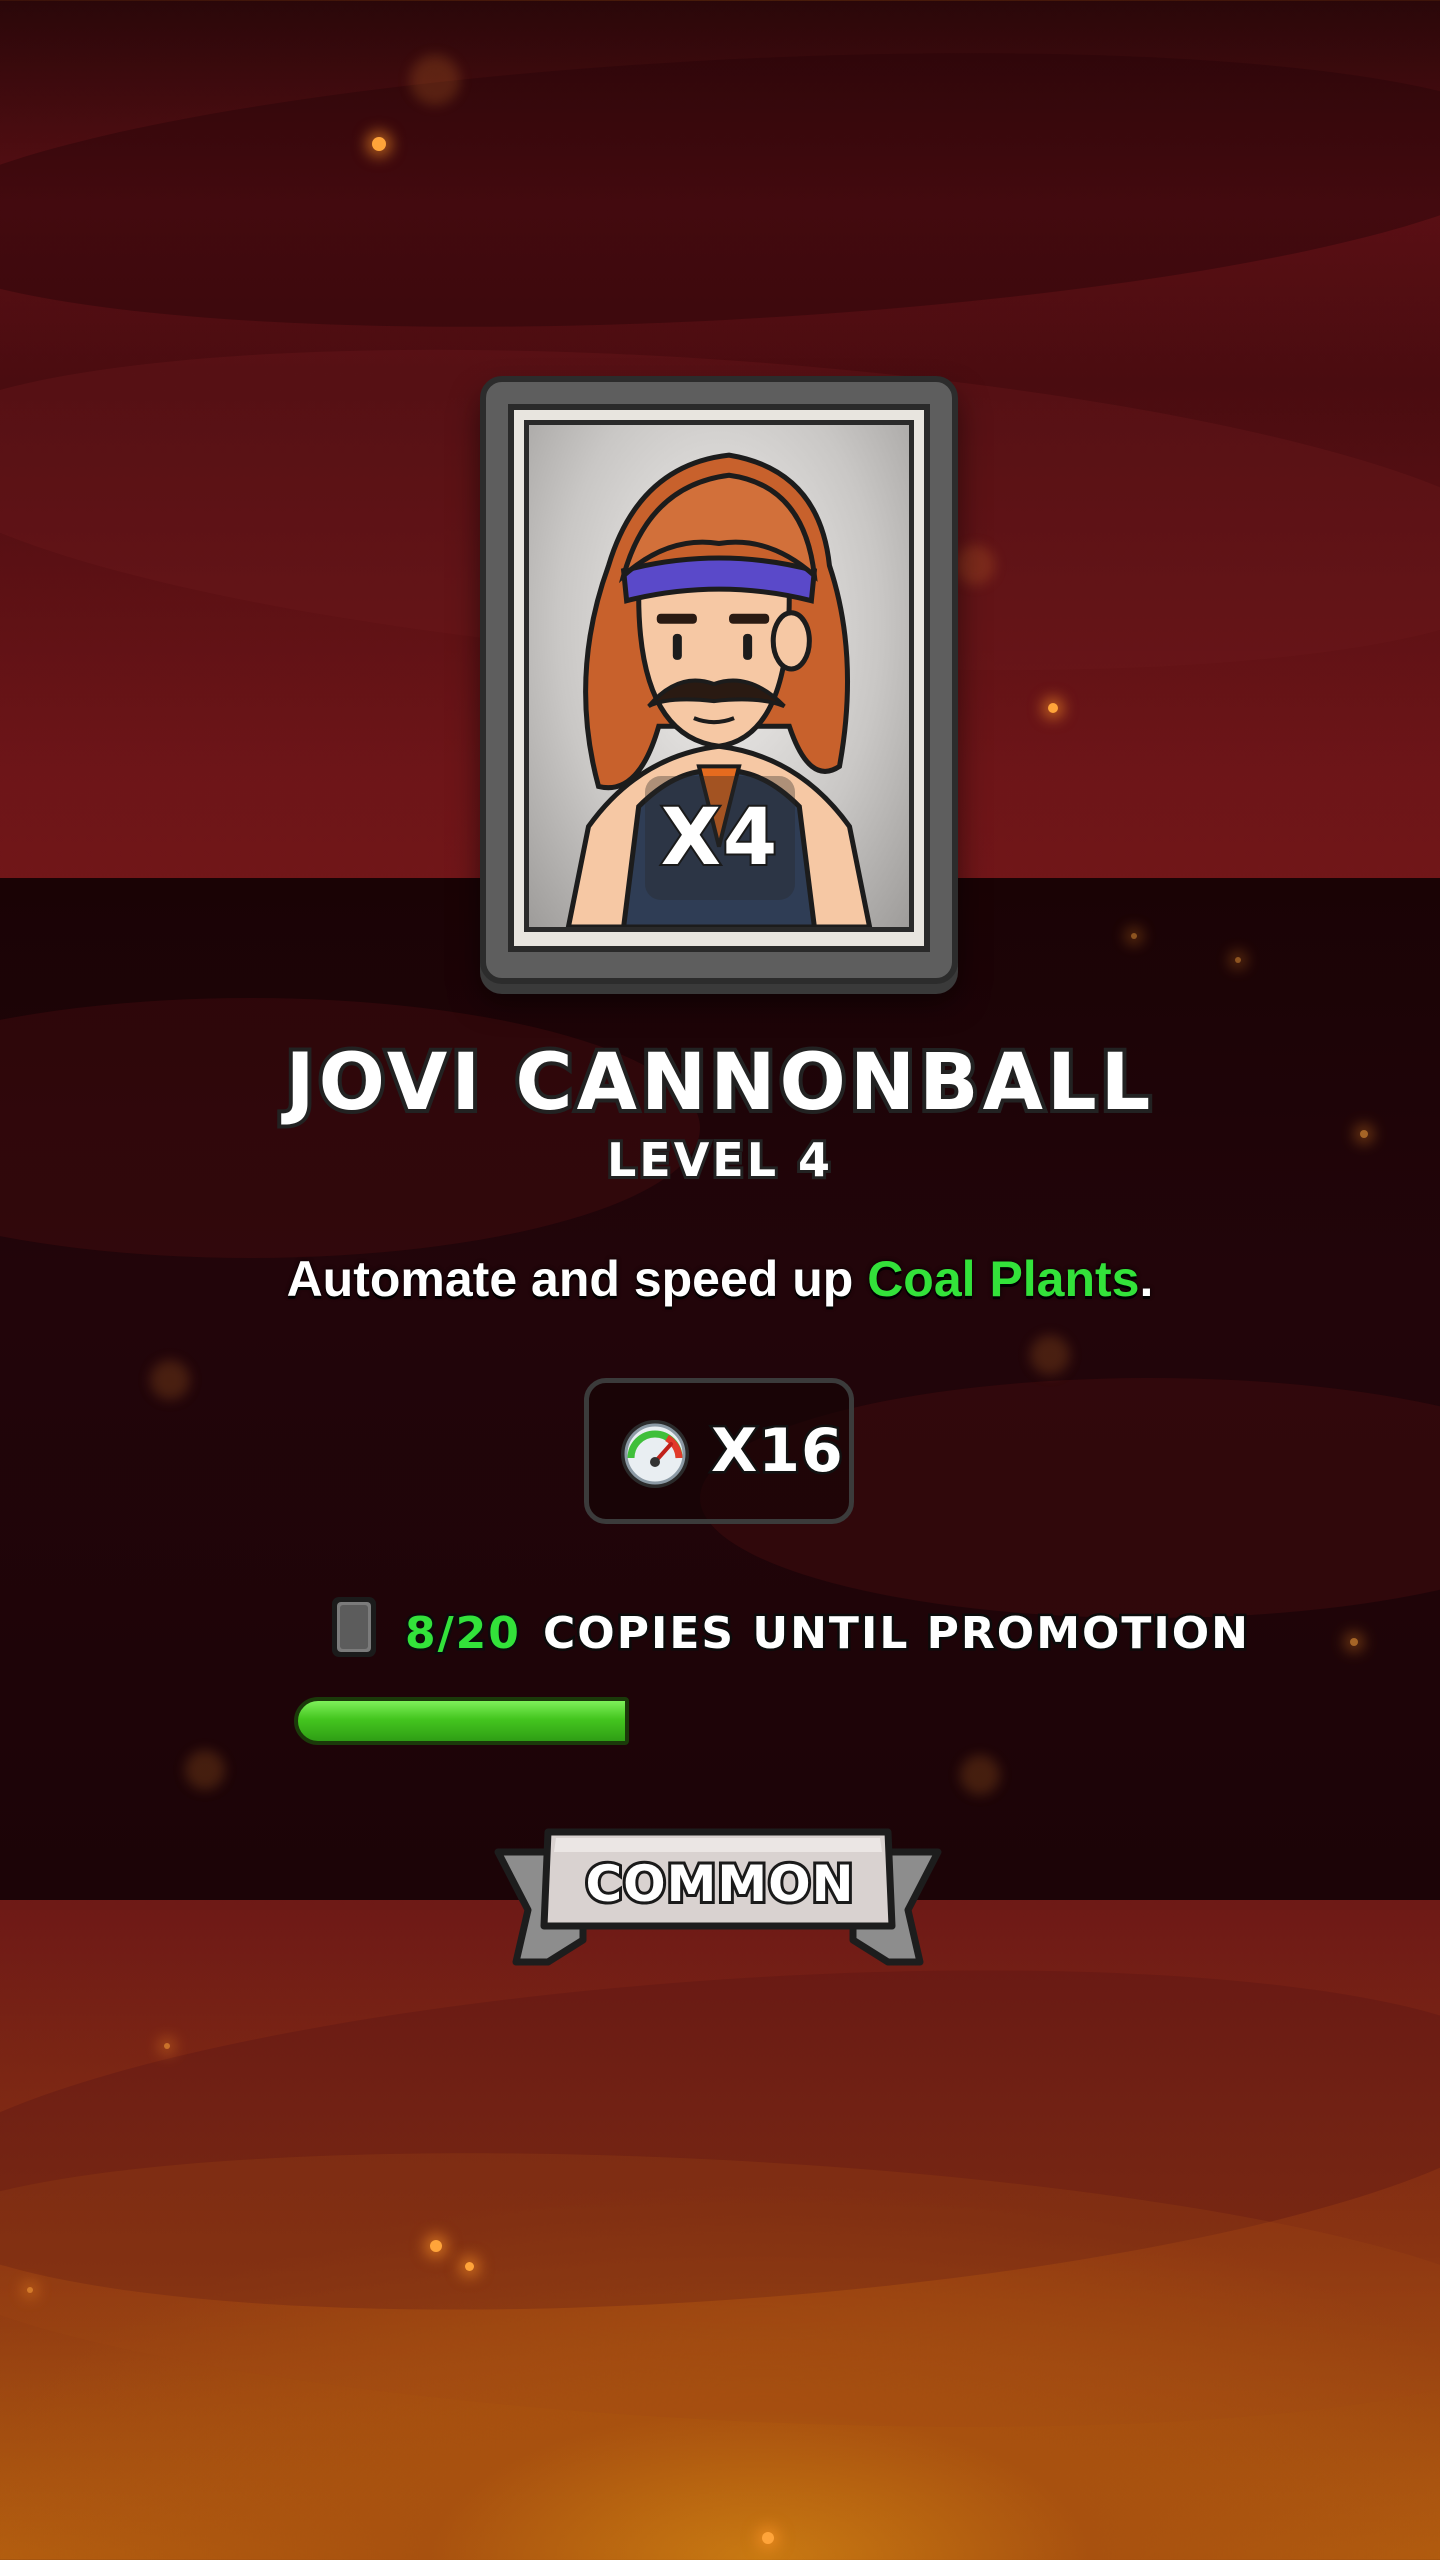 The image size is (1440, 2560). Describe the element at coordinates (777, 1451) in the screenshot. I see `speed-boost-value: X16` at that location.